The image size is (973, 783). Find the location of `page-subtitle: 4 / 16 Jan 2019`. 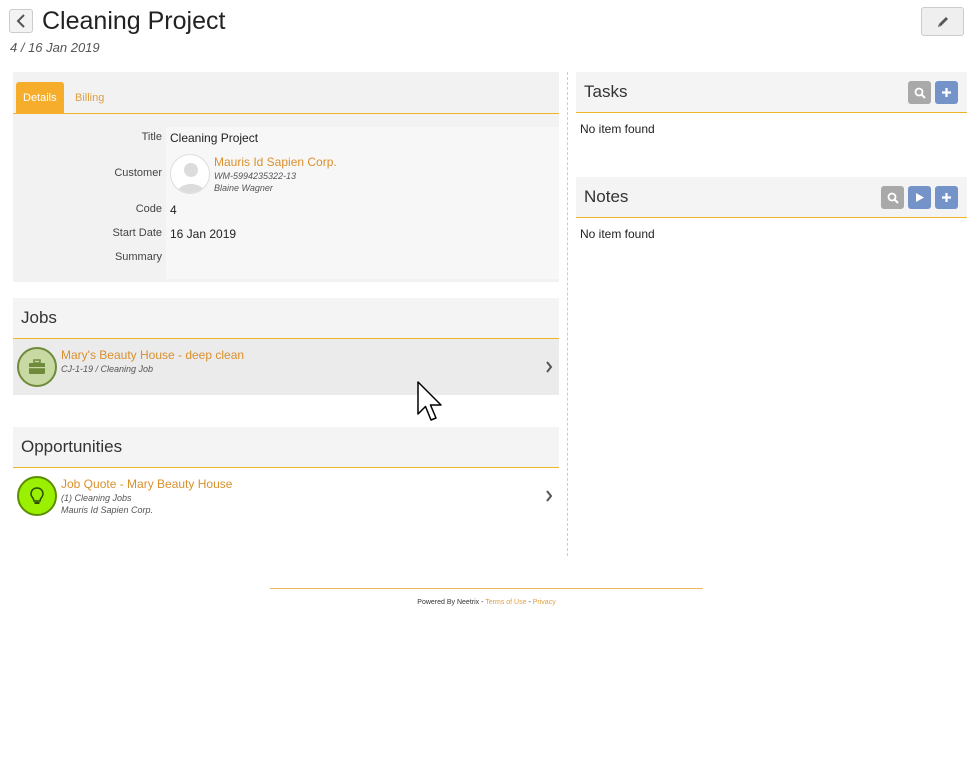

page-subtitle: 4 / 16 Jan 2019 is located at coordinates (55, 47).